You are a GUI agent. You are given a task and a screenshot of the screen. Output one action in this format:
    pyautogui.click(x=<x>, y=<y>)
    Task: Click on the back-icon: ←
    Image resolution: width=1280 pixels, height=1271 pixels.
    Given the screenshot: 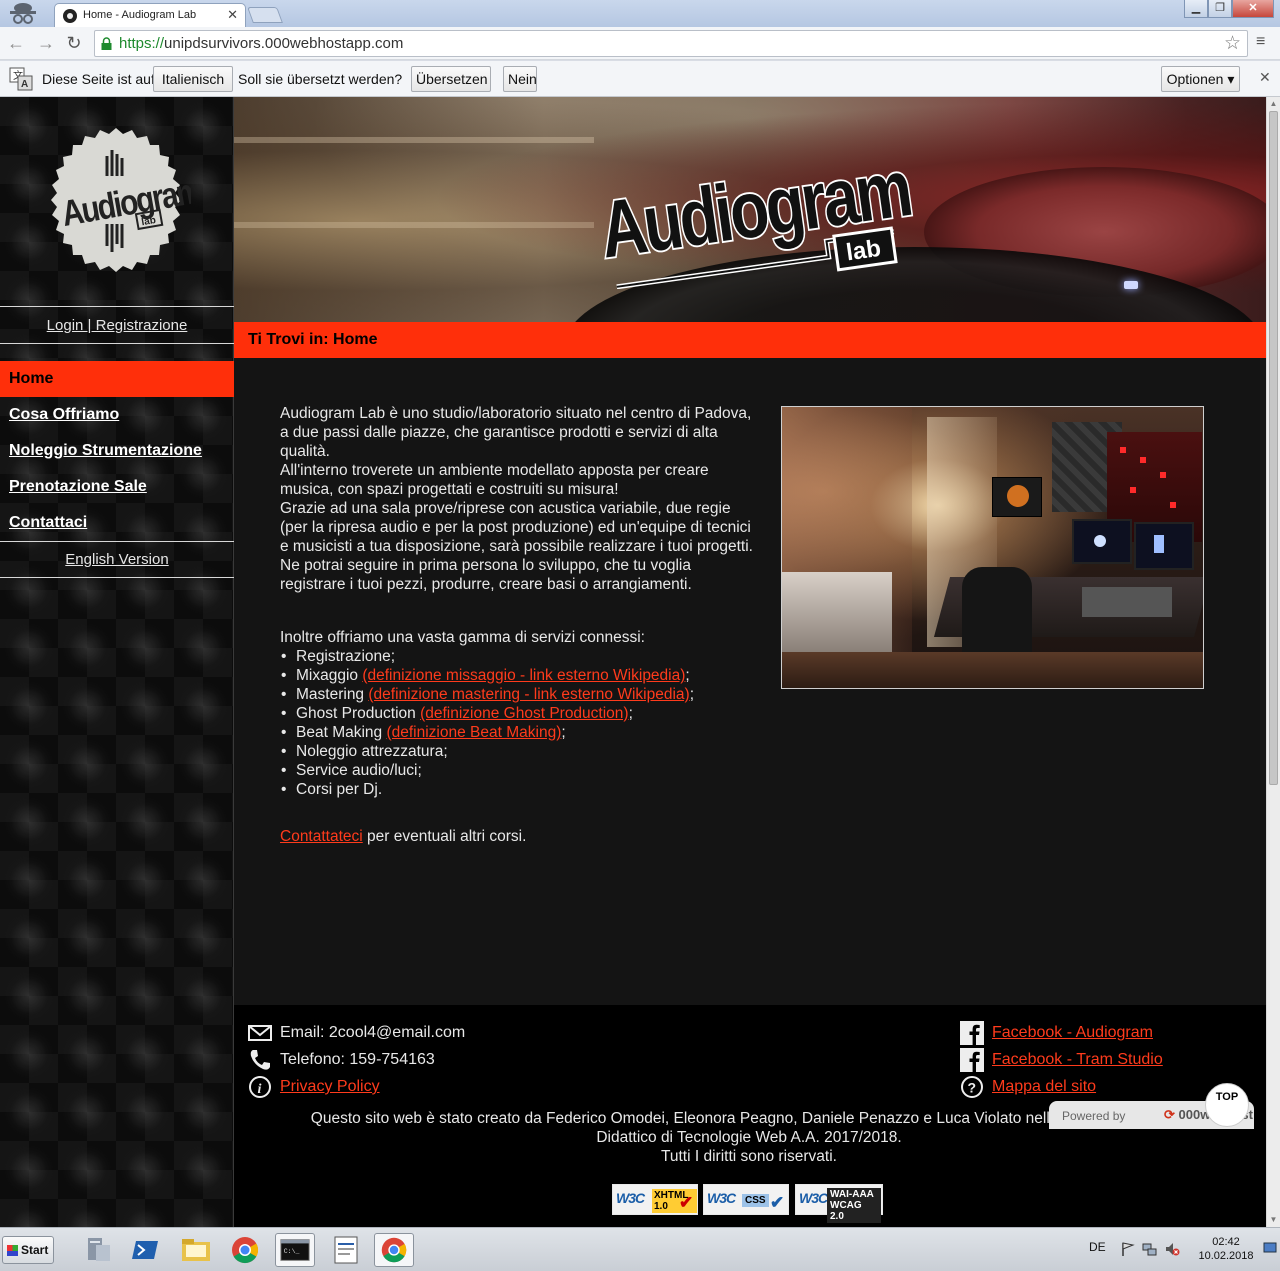 What is the action you would take?
    pyautogui.click(x=16, y=43)
    